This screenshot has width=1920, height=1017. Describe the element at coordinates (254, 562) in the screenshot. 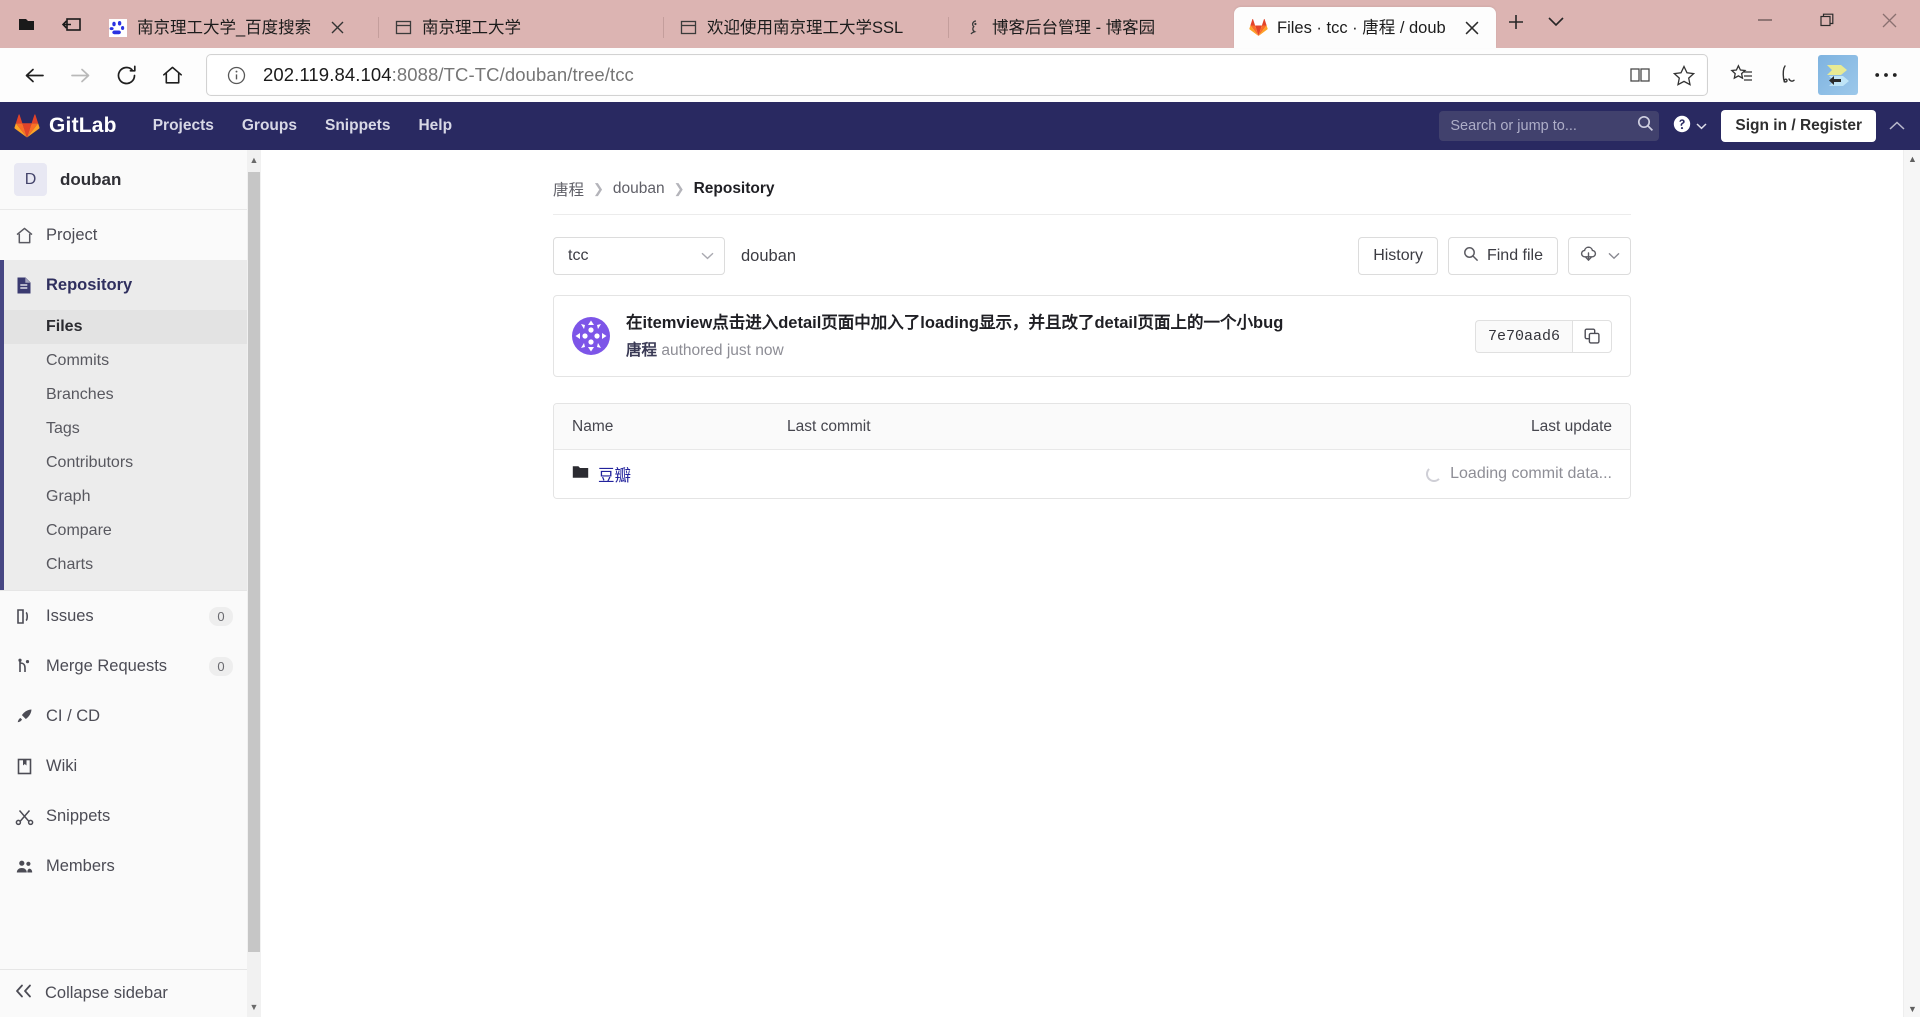

I see `scrollbar-thumb` at that location.